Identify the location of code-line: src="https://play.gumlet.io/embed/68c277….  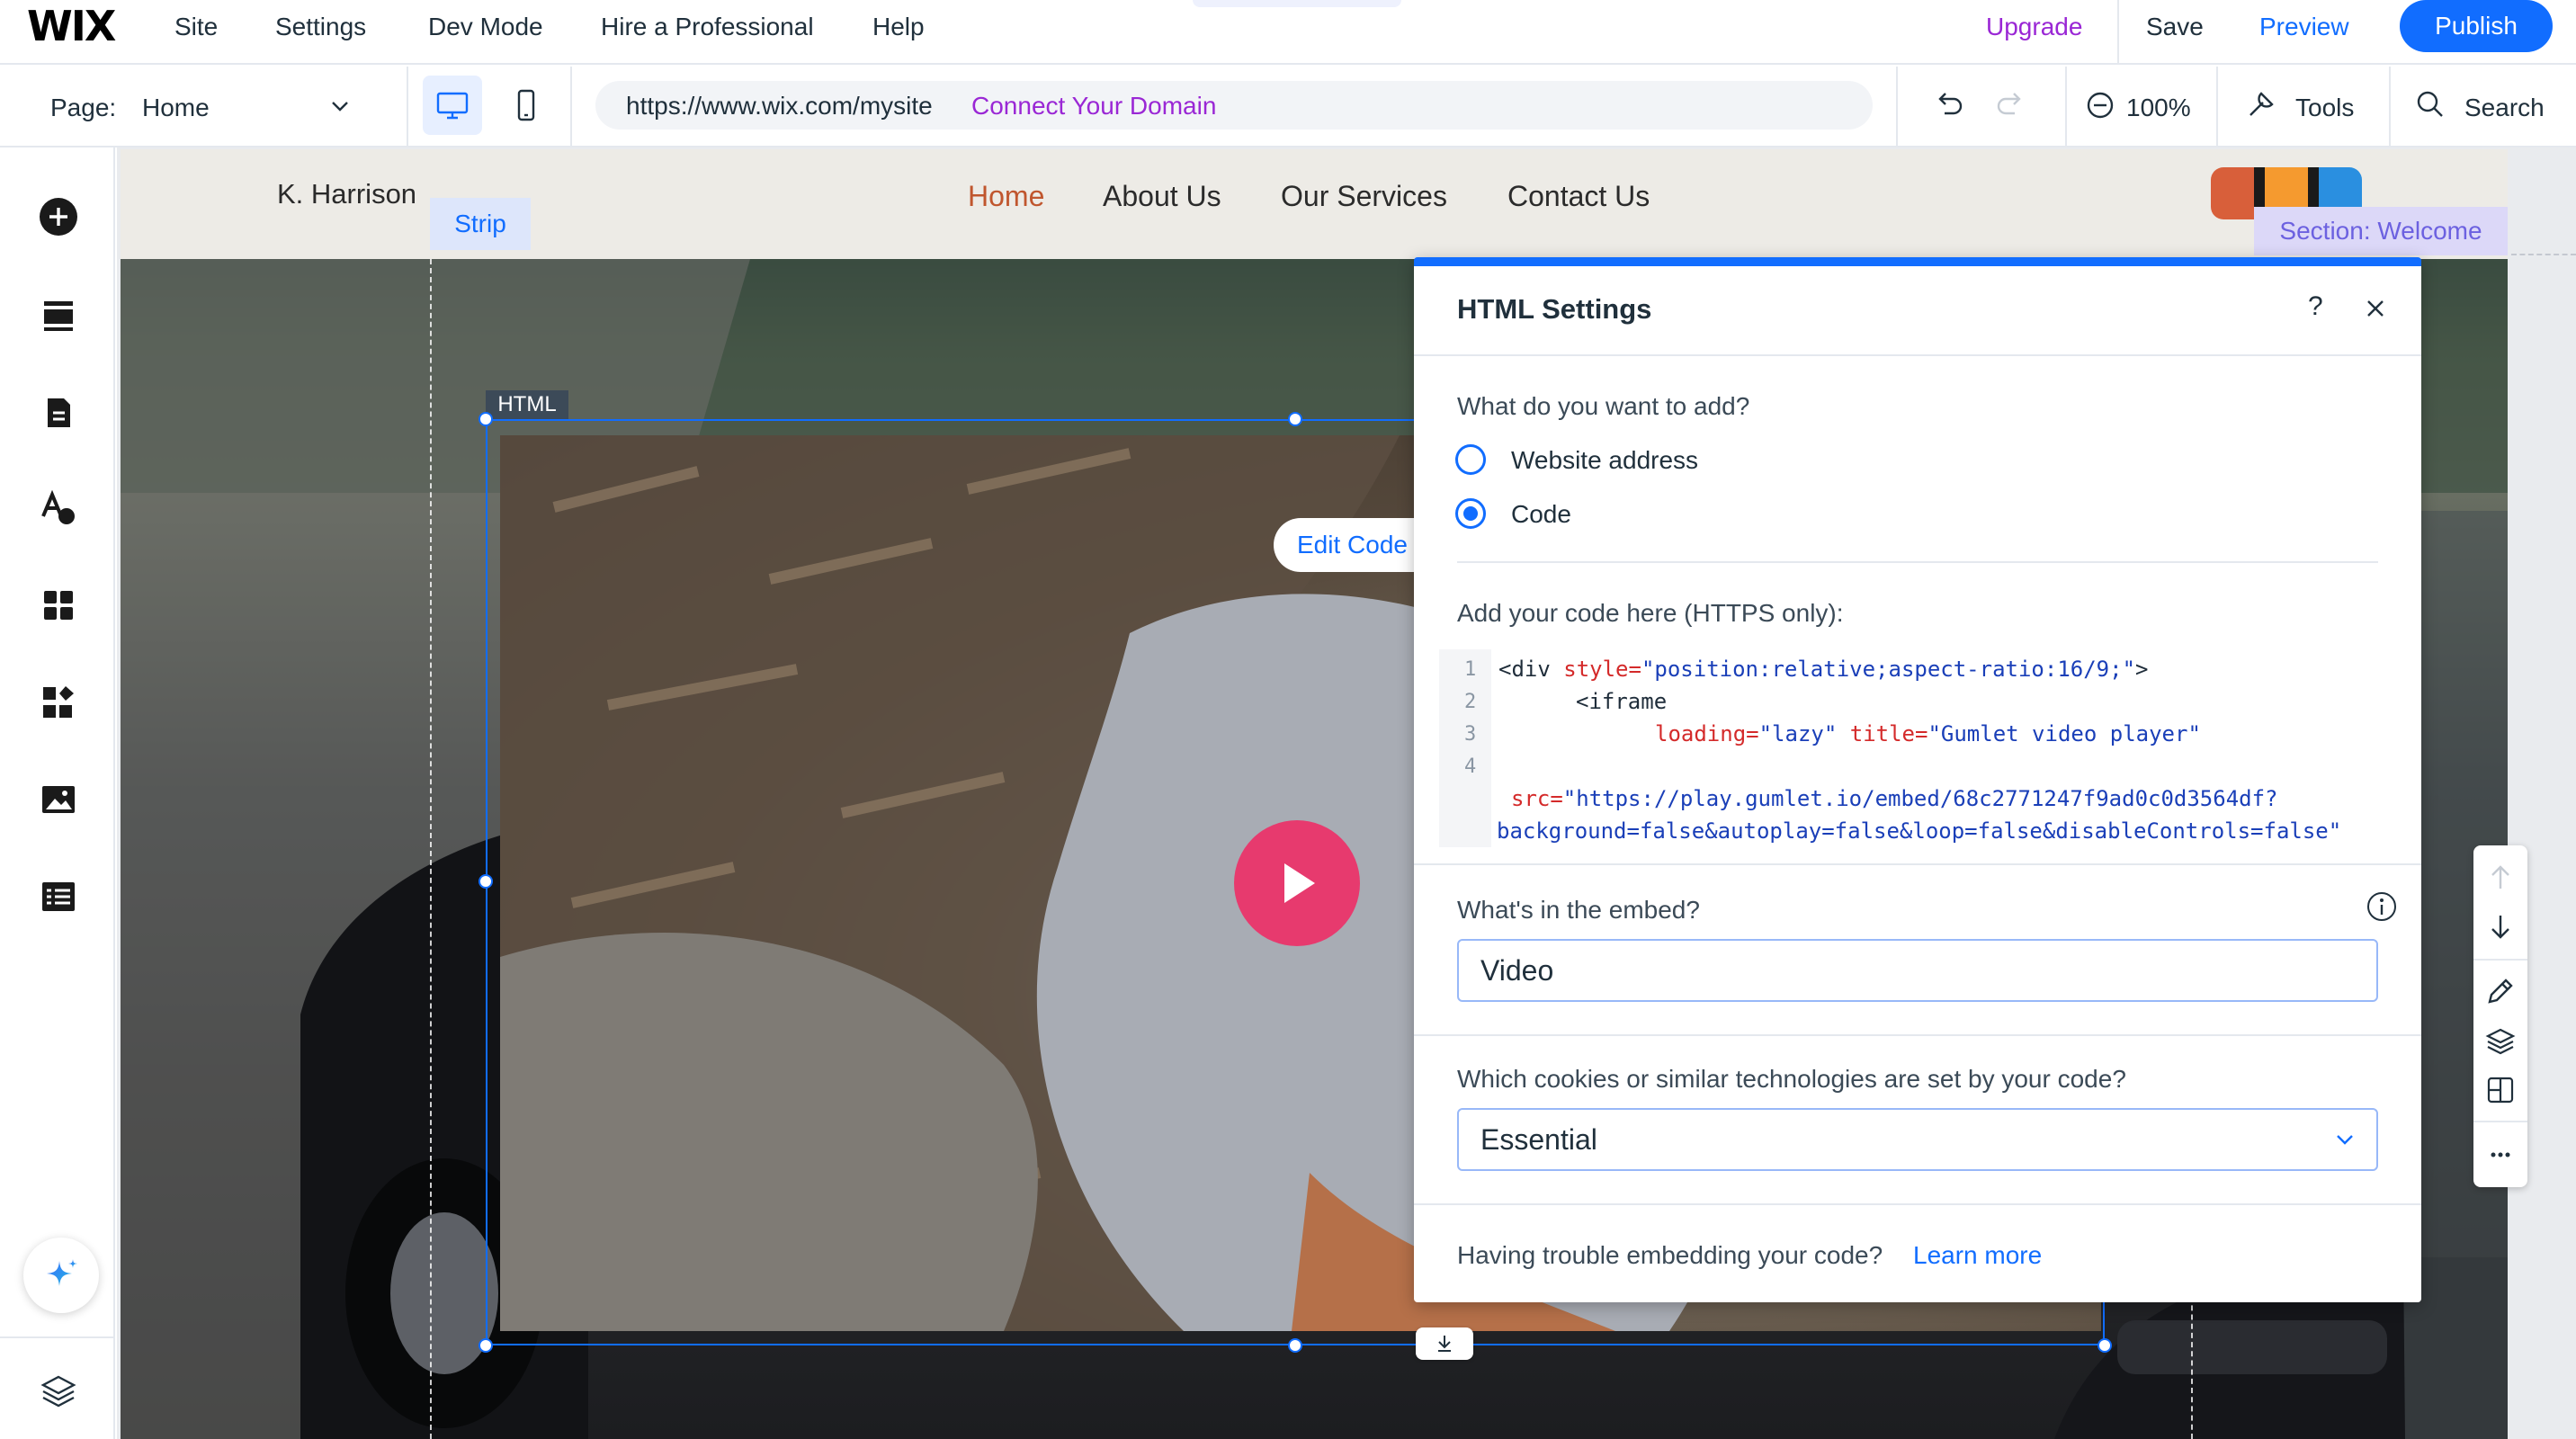
(1894, 799).